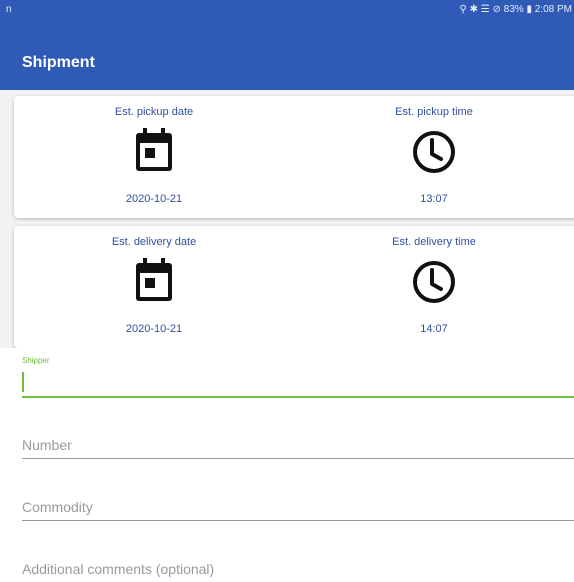 The height and width of the screenshot is (582, 574). What do you see at coordinates (515, 9) in the screenshot?
I see `status-indicators: ⚲ ✱ ☰ ⊘ 83% ▮ 2:08 PM` at bounding box center [515, 9].